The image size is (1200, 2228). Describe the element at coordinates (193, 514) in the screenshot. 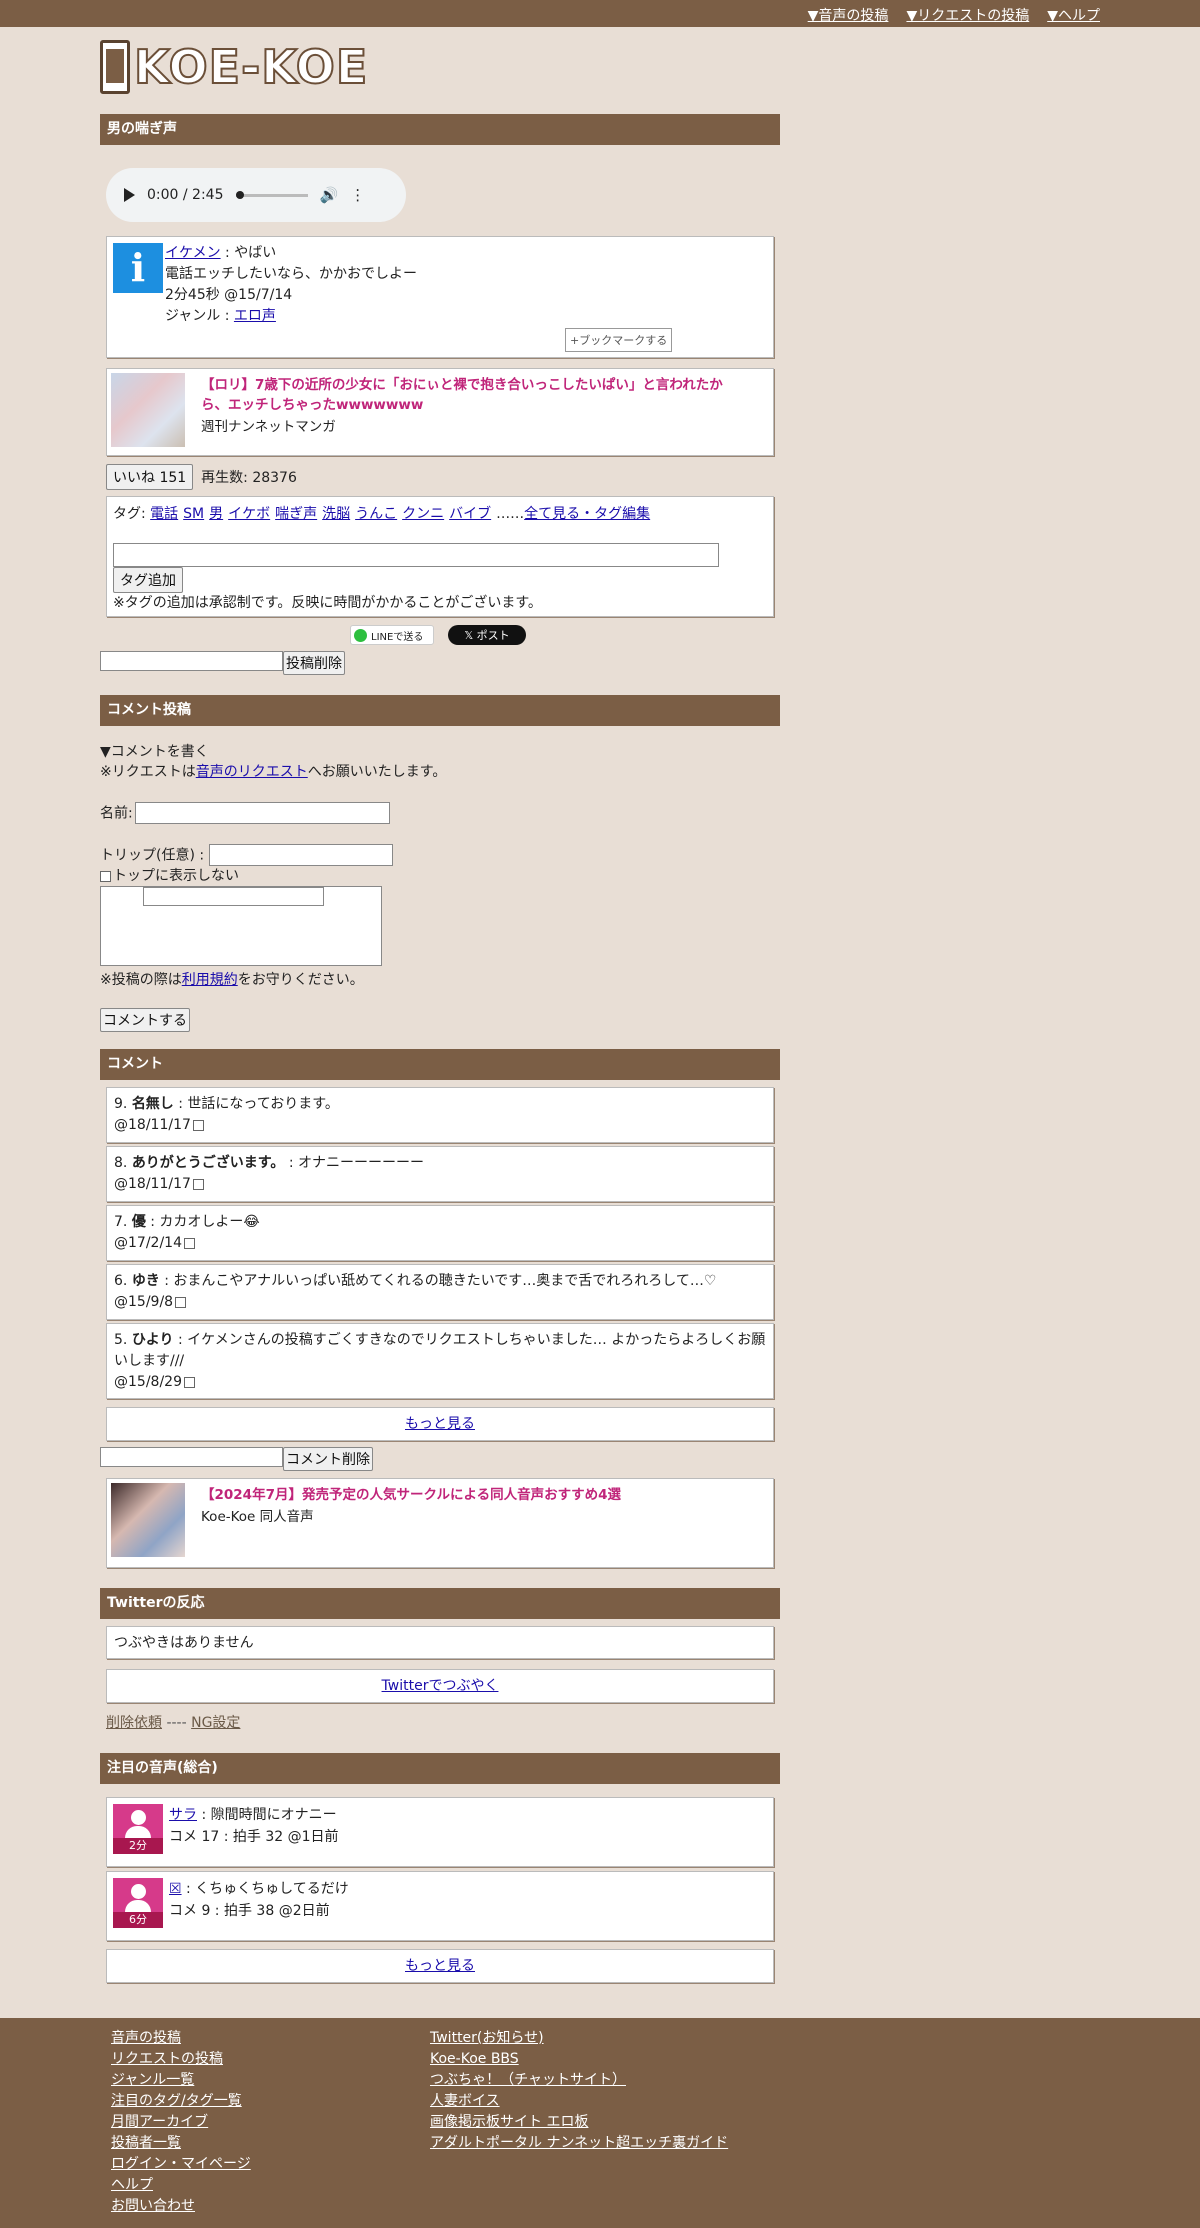

I see `tag-link: SM` at that location.